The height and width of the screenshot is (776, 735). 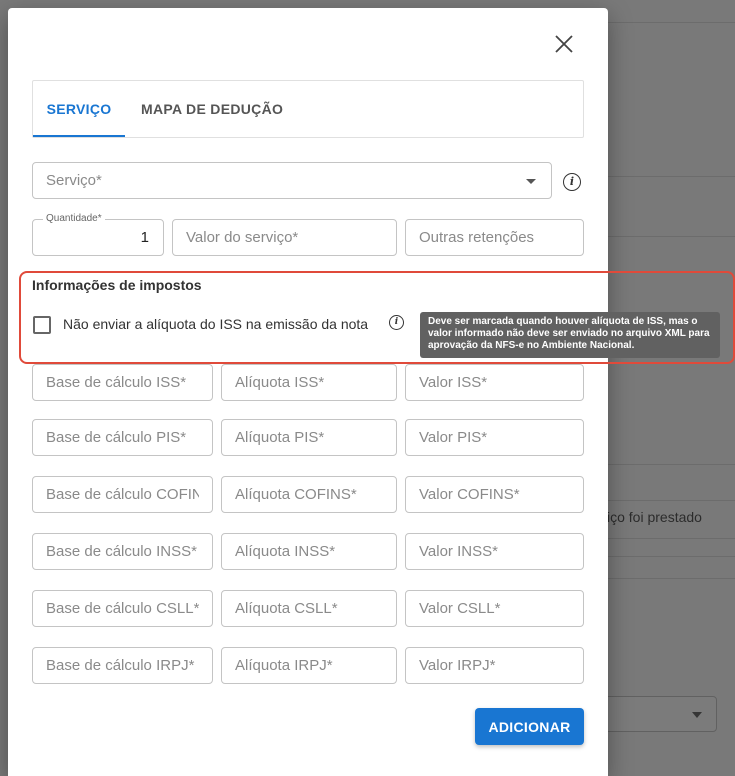 I want to click on tab-bar: SERVIÇO MAPA DE DEDUÇÃO, so click(x=308, y=109).